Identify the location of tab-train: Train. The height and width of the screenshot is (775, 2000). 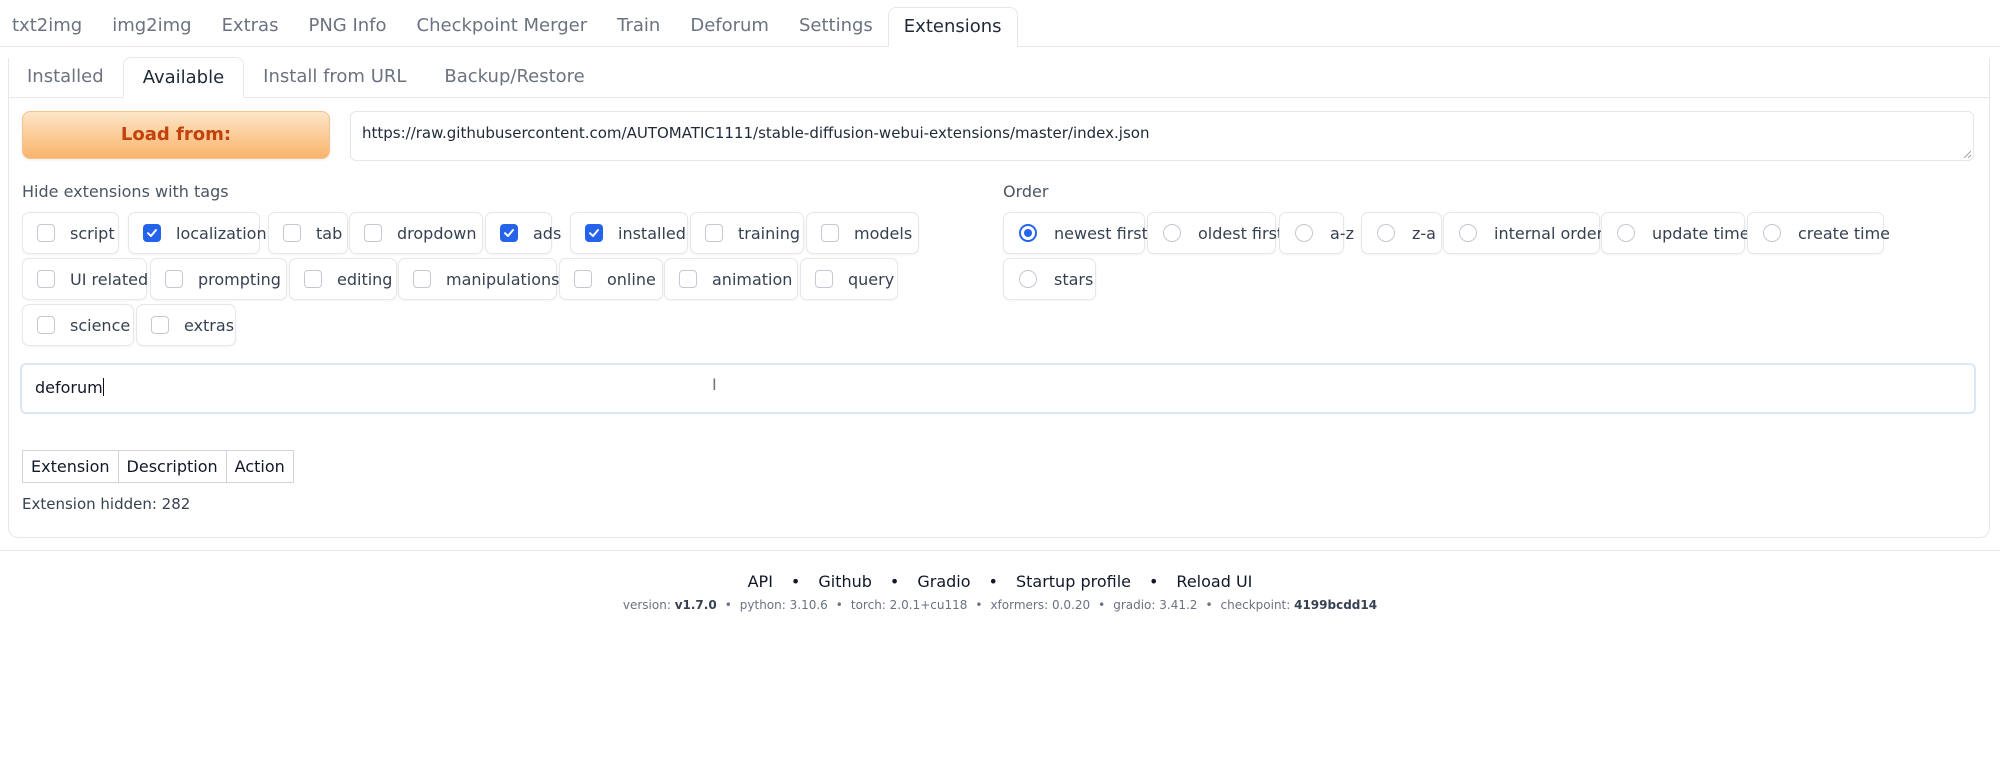
(638, 26).